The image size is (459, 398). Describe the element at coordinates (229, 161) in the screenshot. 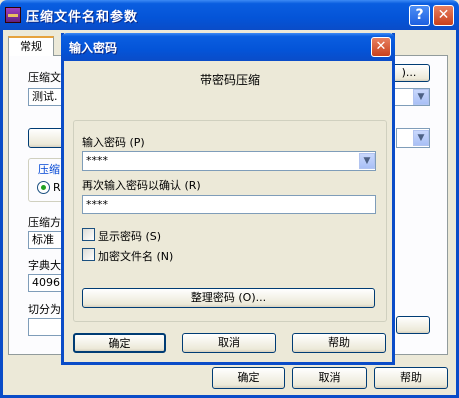

I see `password-input: ****` at that location.